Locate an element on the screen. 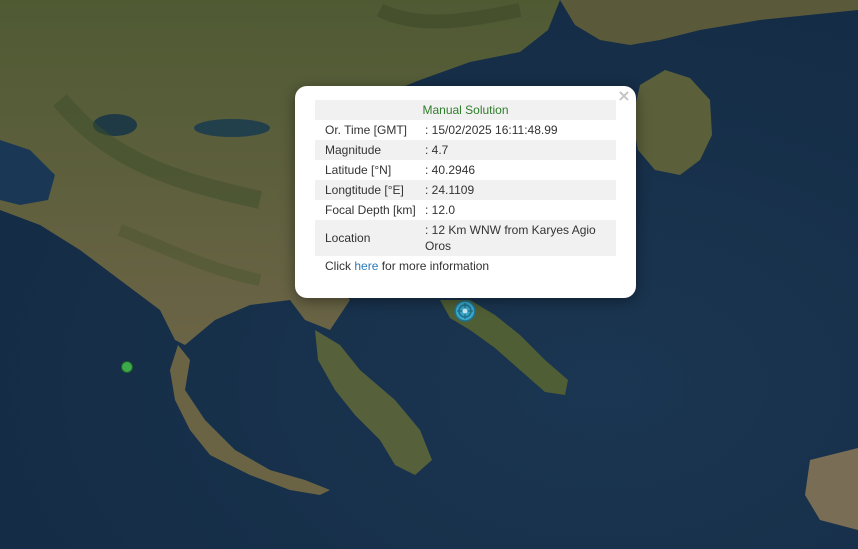 The width and height of the screenshot is (858, 549). table-row: Longtitude [°E] : 24.1109 is located at coordinates (465, 190).